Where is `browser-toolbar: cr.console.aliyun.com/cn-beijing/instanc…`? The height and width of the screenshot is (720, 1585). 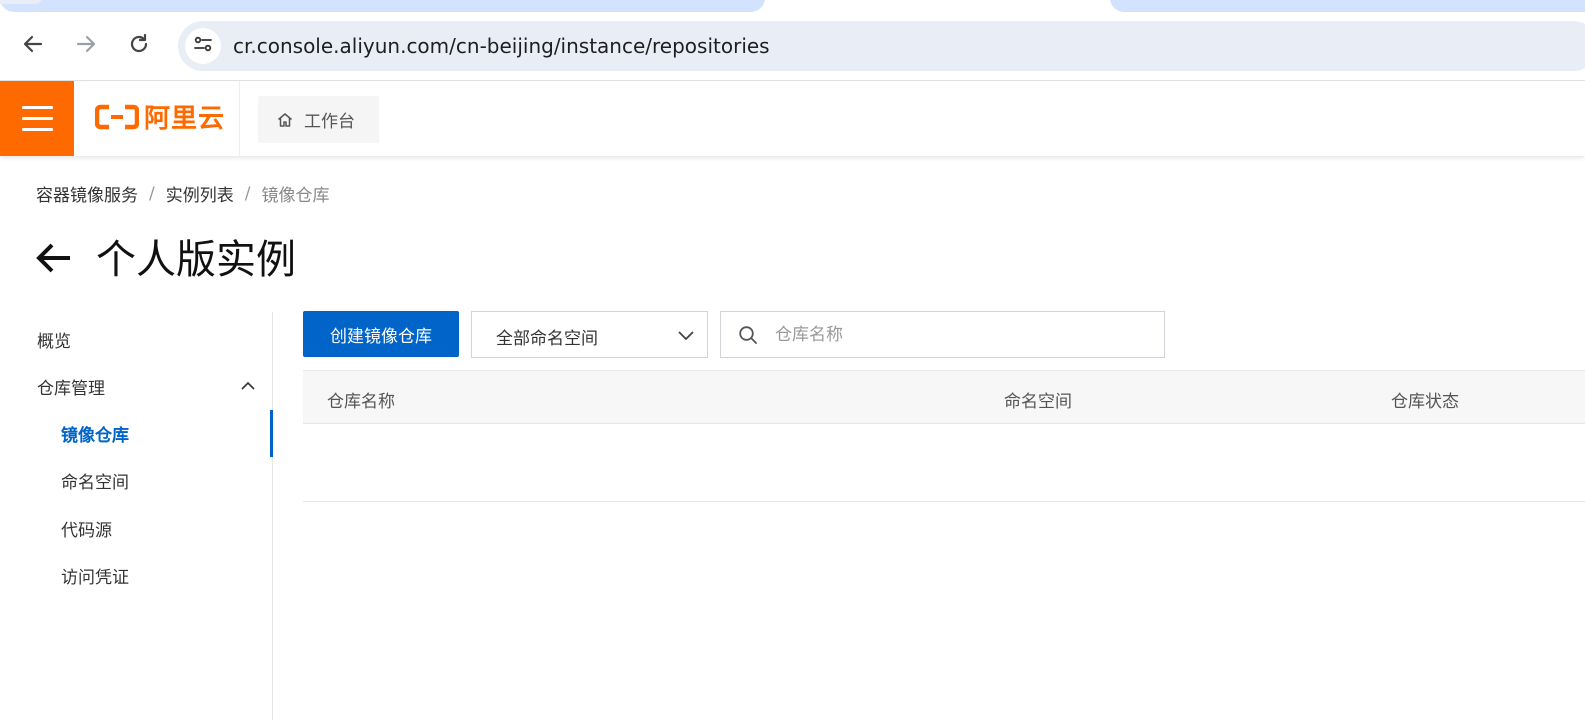 browser-toolbar: cr.console.aliyun.com/cn-beijing/instanc… is located at coordinates (792, 46).